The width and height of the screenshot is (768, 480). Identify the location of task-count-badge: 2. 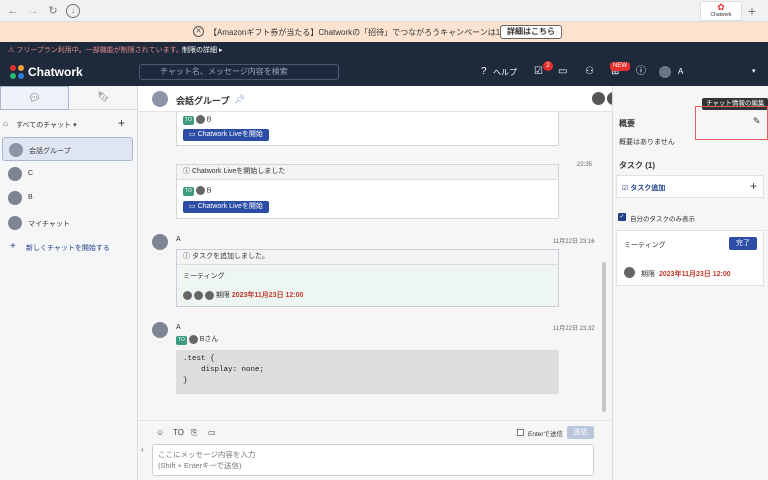
(548, 66).